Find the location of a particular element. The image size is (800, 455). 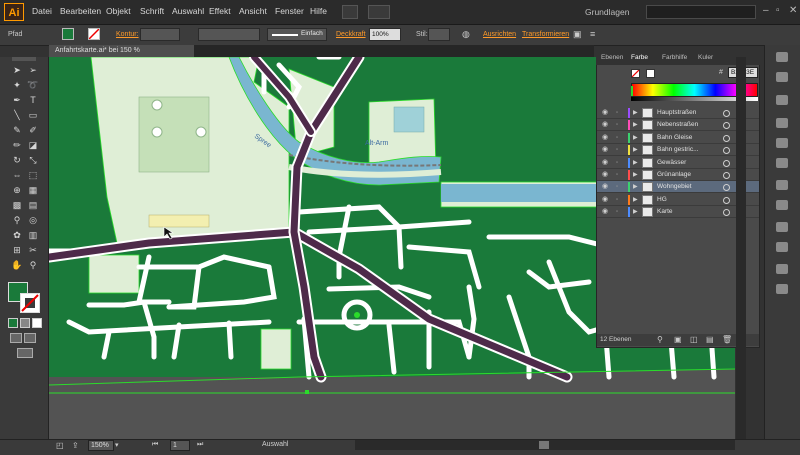

color-guide-icon is located at coordinates (782, 77).